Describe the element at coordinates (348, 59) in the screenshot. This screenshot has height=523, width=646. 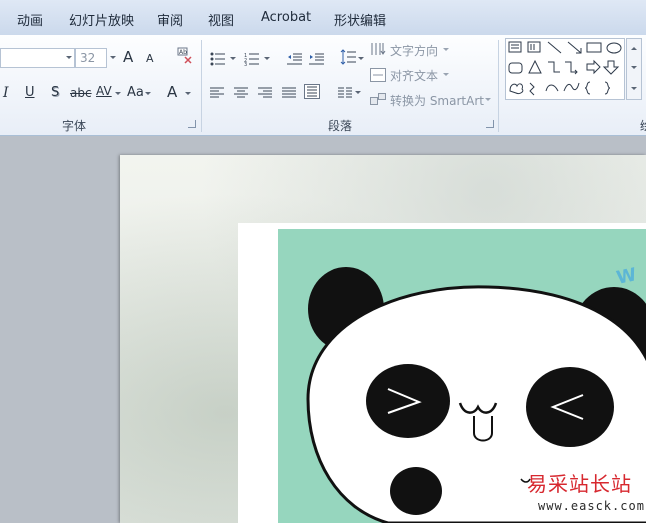
I see `line-spacing-icon` at that location.